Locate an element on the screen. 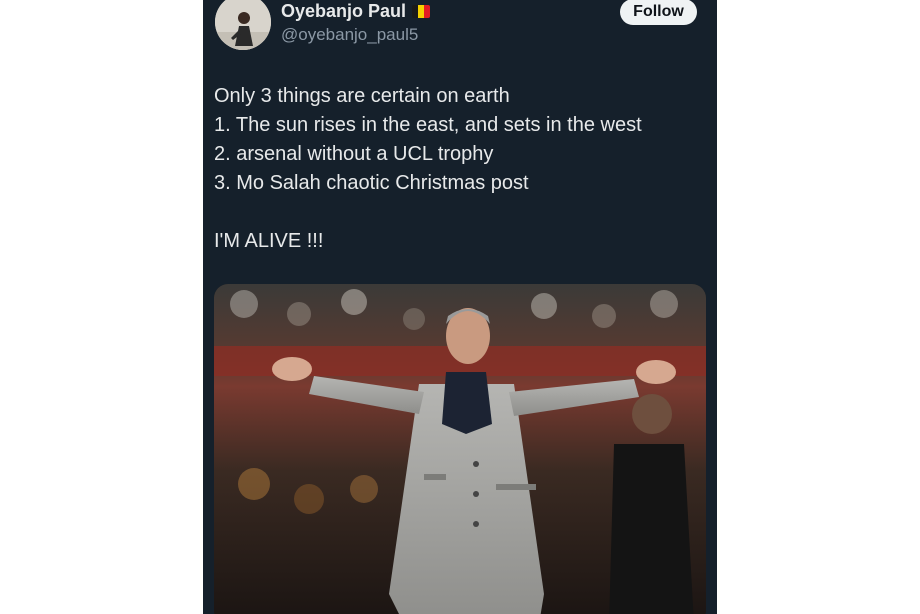 The image size is (920, 614). author-name-row: Oyebanjo Paul is located at coordinates (356, 11).